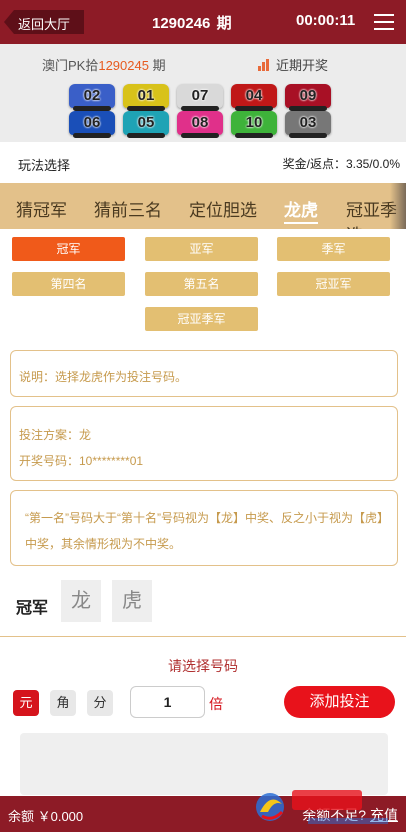 The image size is (406, 832). I want to click on pick-row-label: 冠军, so click(32, 608).